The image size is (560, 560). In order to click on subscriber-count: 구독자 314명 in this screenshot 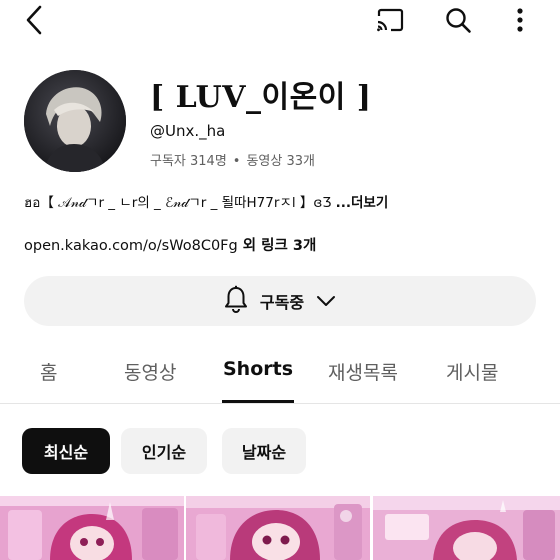, I will do `click(188, 161)`.